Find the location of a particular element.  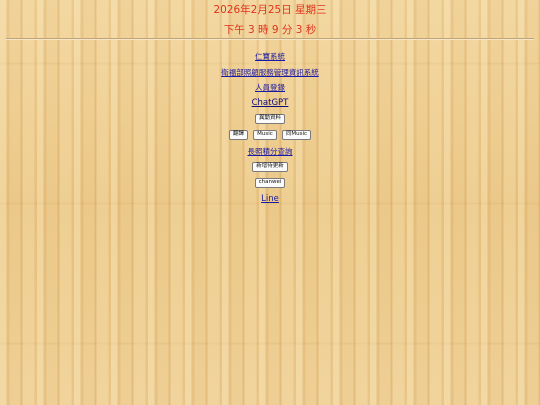

date-display: 2026年2月25日 星期三 is located at coordinates (270, 10).